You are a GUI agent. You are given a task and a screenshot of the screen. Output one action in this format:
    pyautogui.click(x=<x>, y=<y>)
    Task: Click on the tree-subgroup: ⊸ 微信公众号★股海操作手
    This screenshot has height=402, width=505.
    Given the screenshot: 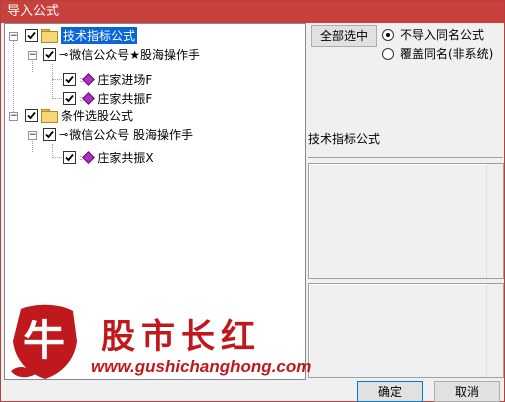 What is the action you would take?
    pyautogui.click(x=121, y=54)
    